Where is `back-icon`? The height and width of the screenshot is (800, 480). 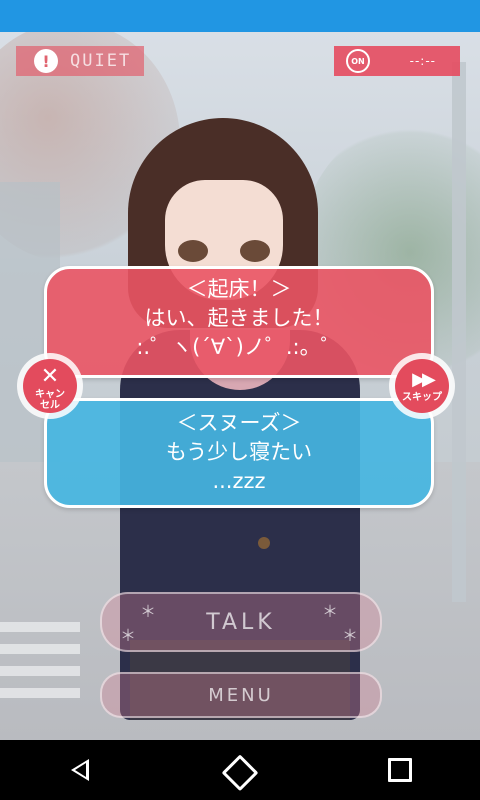 back-icon is located at coordinates (80, 770).